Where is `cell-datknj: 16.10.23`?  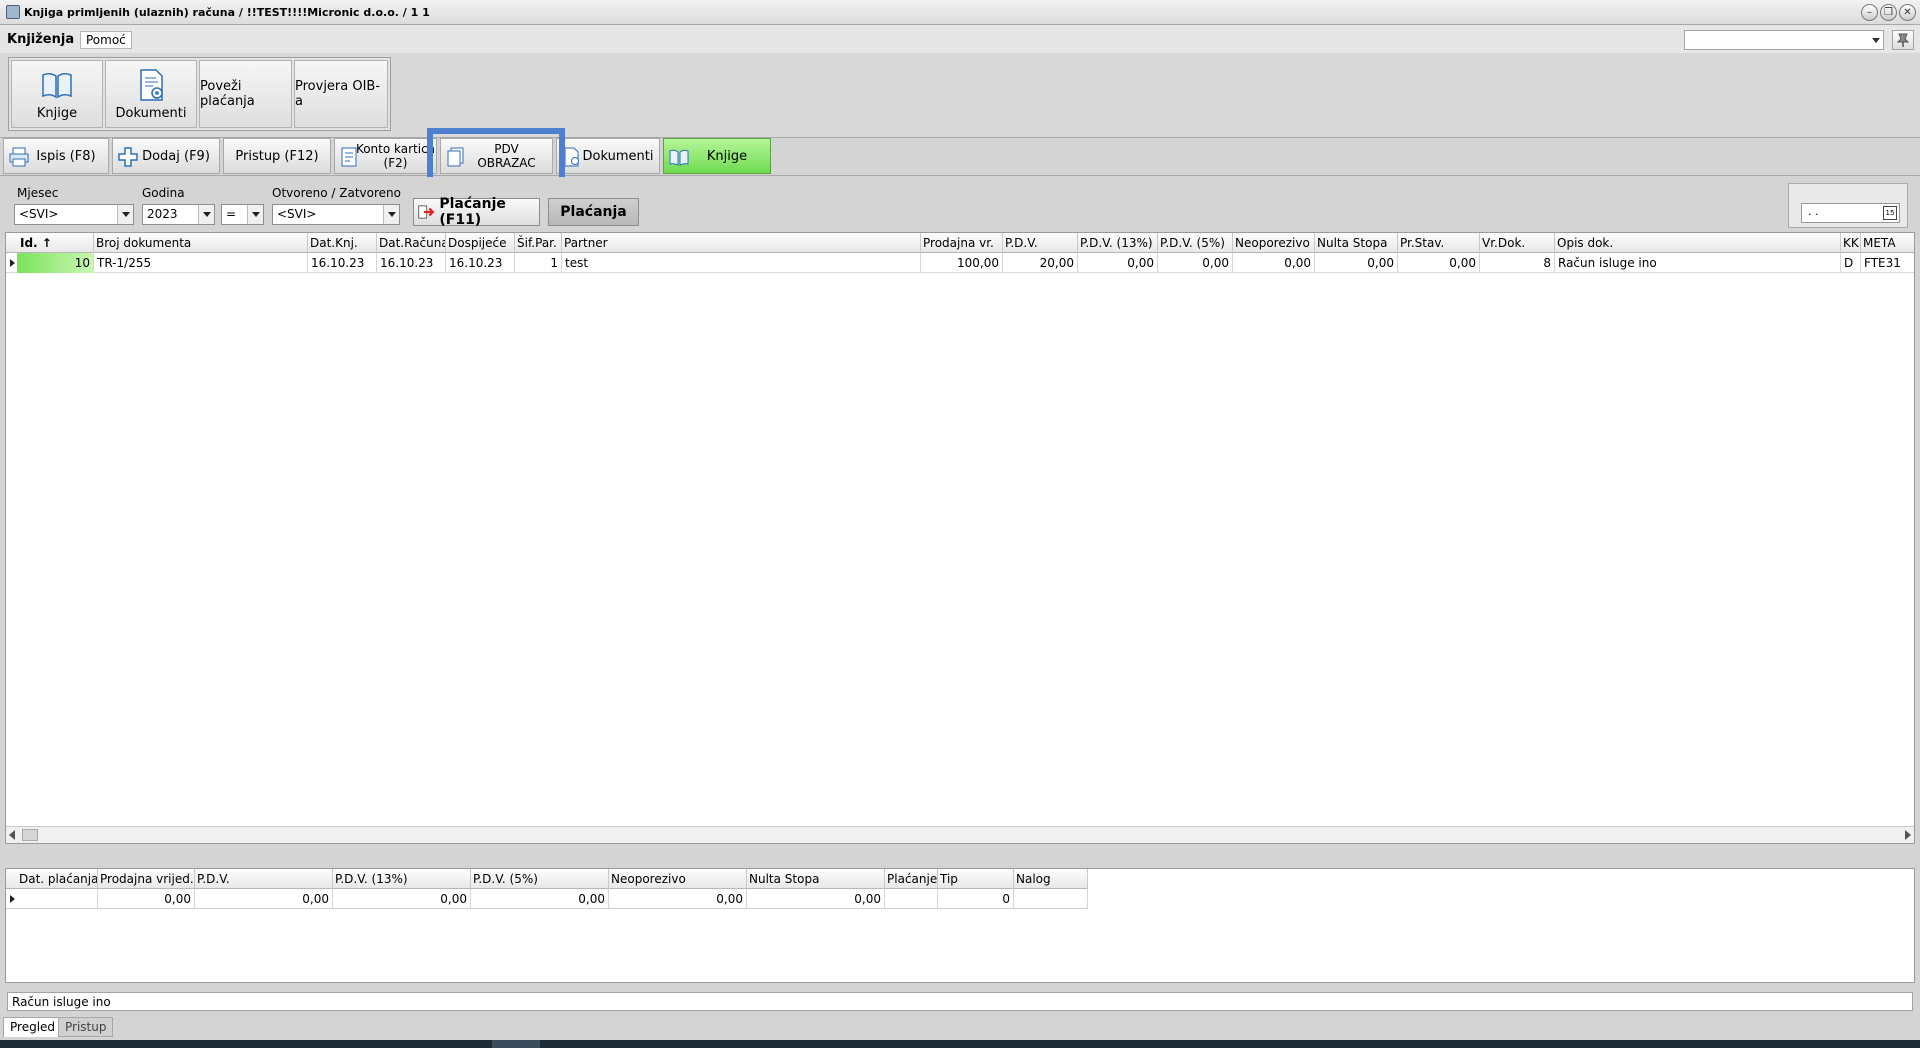
cell-datknj: 16.10.23 is located at coordinates (342, 263).